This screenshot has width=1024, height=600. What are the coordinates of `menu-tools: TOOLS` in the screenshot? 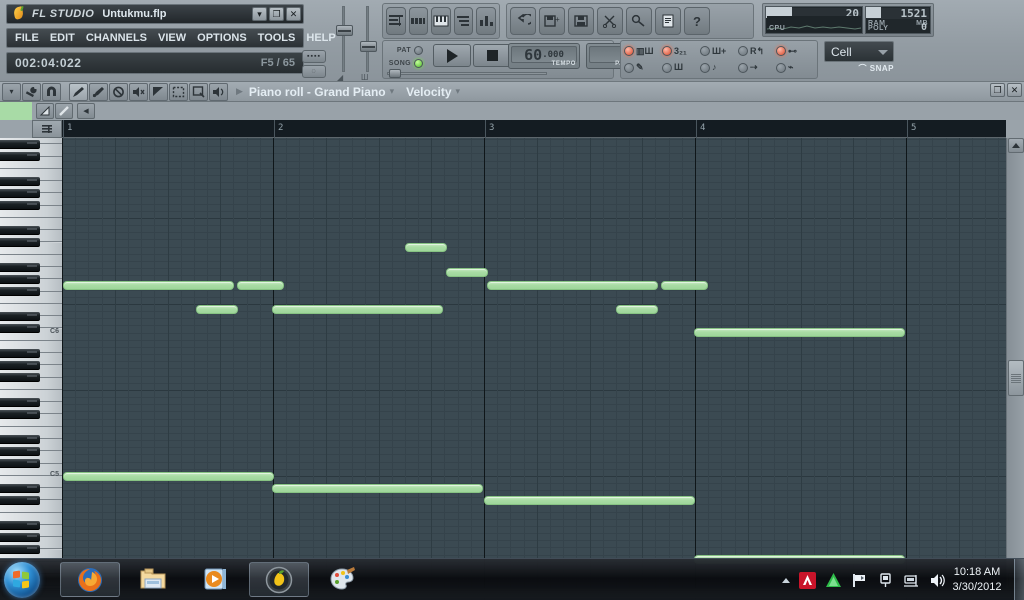 It's located at (277, 38).